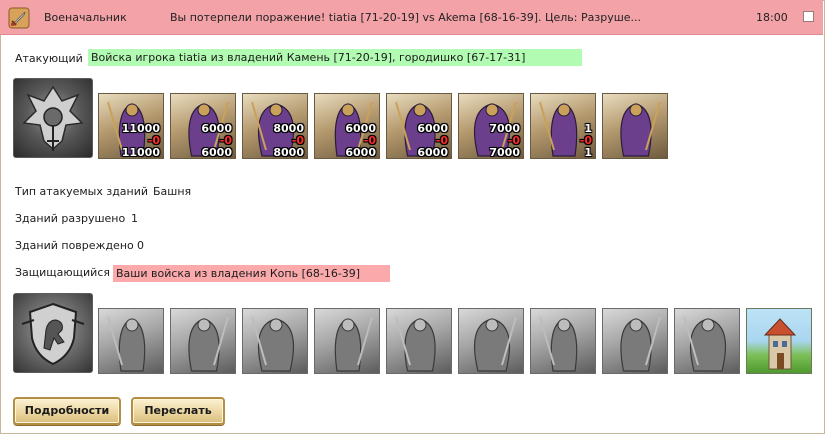 The height and width of the screenshot is (434, 825). I want to click on attacker-unit-5: 6000 -0 6000, so click(419, 126).